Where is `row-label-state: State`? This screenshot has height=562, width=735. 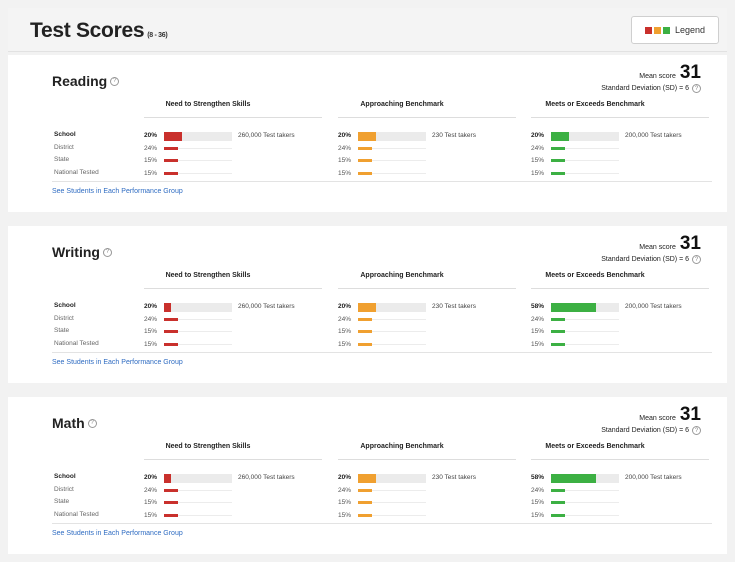
row-label-state: State is located at coordinates (62, 330).